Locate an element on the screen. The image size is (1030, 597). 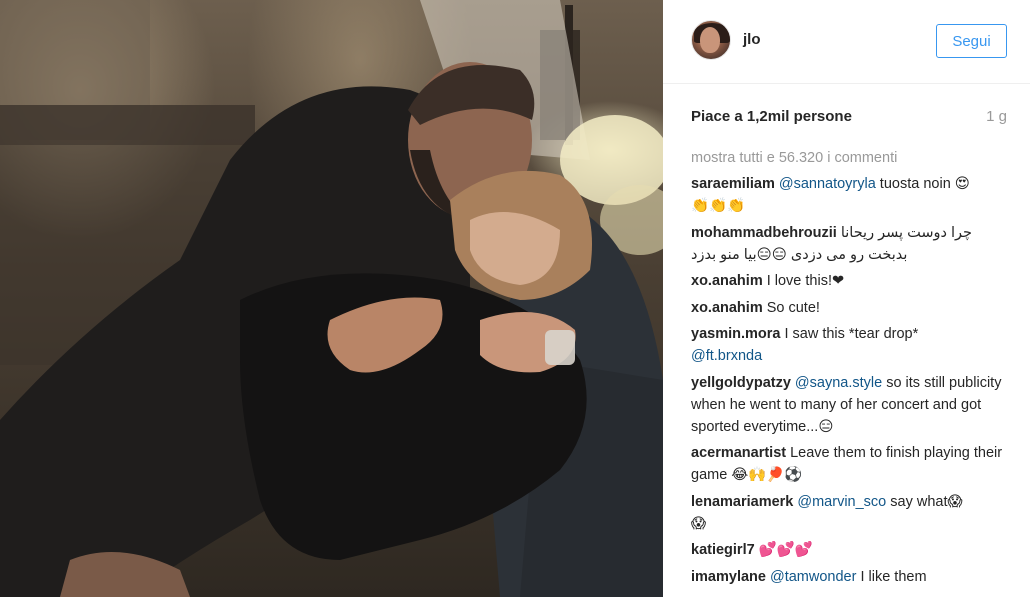
comment-text-line2: 👏👏👏 is located at coordinates (718, 206).